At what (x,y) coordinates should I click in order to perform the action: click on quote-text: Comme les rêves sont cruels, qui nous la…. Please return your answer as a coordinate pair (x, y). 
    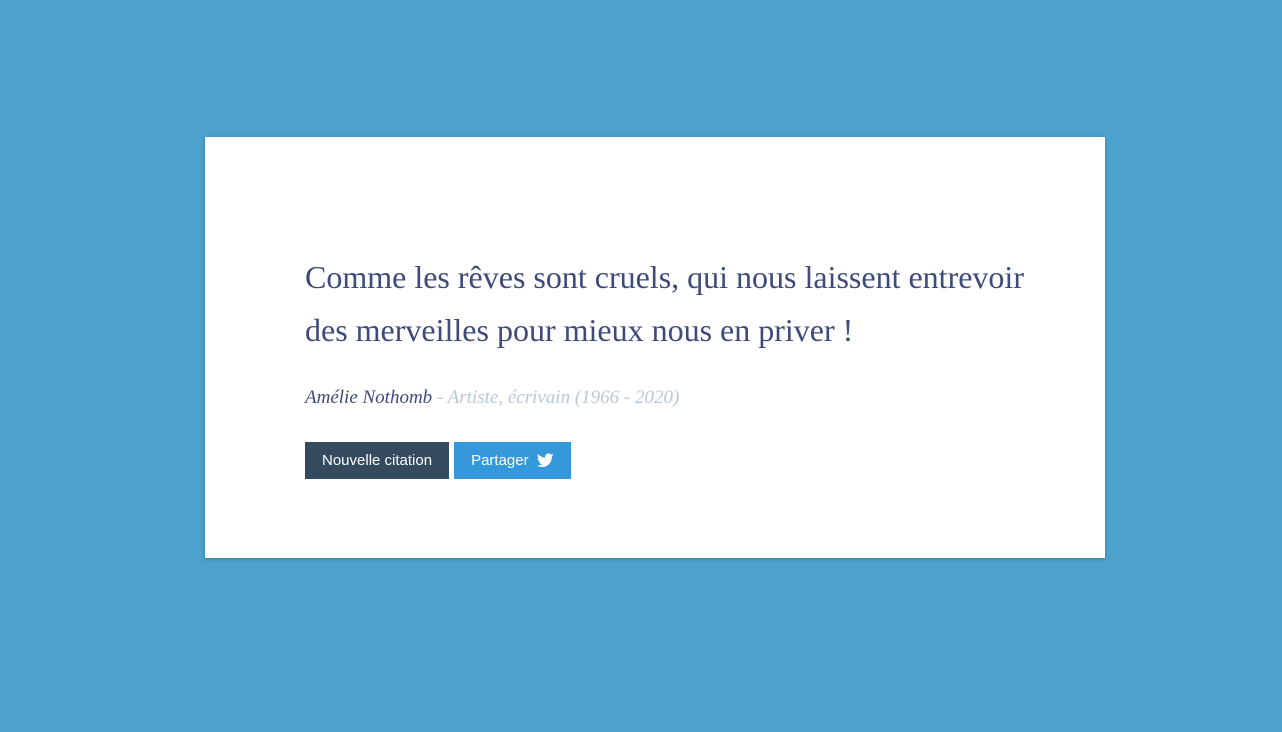
    Looking at the image, I should click on (664, 303).